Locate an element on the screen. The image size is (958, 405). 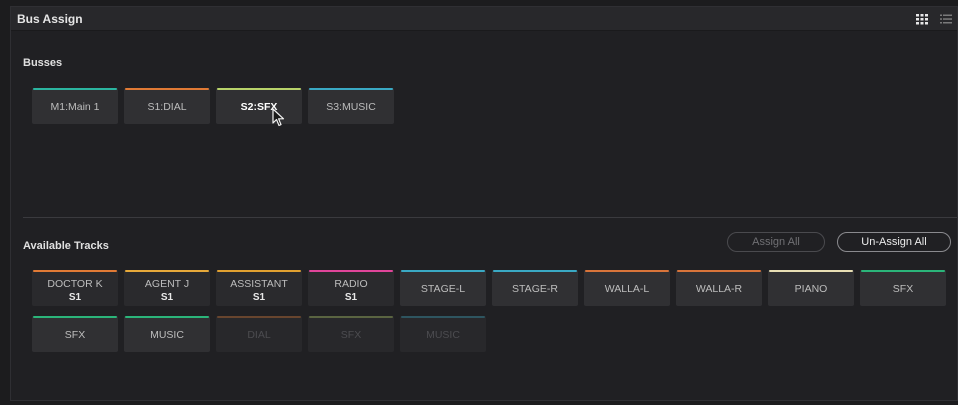
track-chip: RADIO S1 is located at coordinates (351, 288).